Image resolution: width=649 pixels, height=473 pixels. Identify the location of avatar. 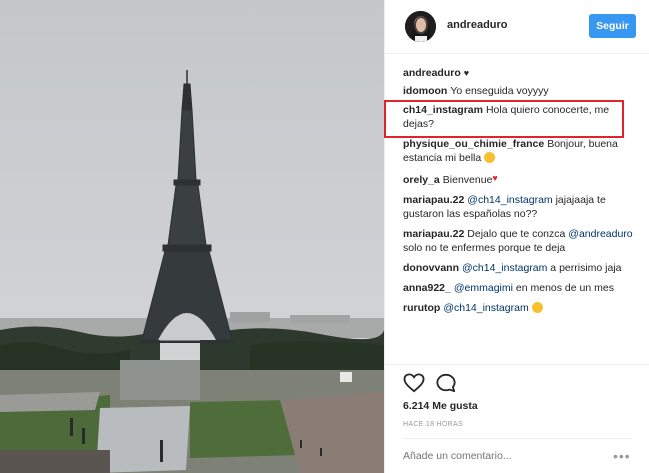
(420, 26).